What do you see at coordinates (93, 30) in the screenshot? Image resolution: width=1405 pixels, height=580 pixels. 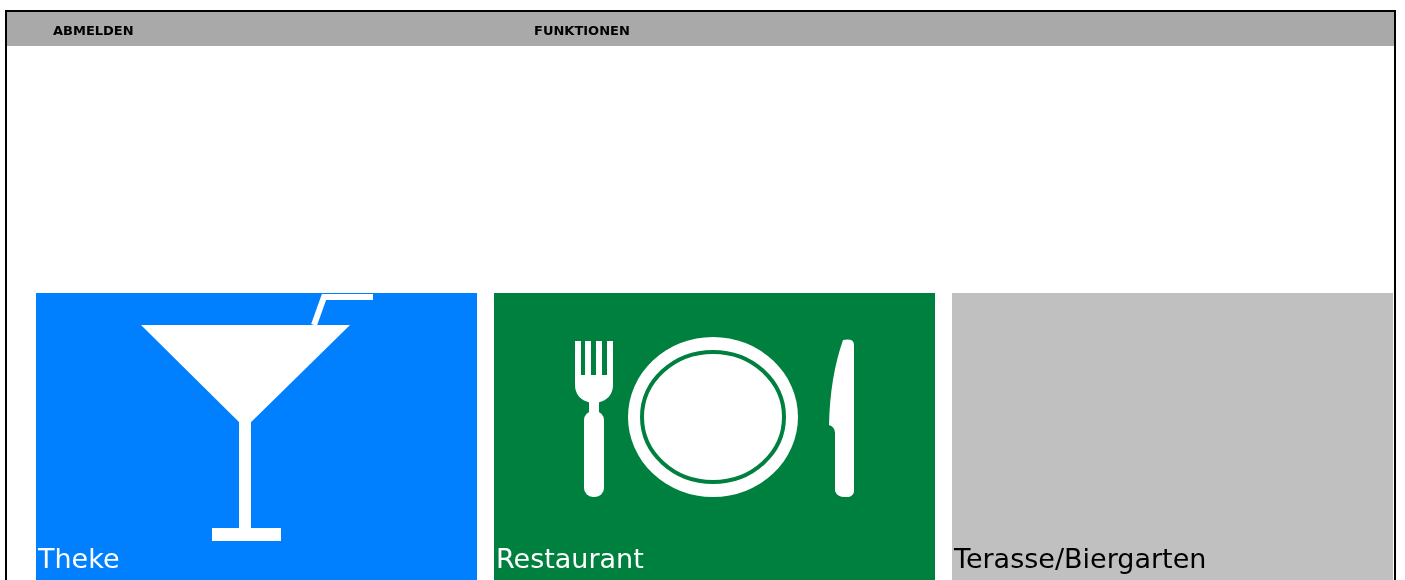 I see `menu-button: ABMELDEN` at bounding box center [93, 30].